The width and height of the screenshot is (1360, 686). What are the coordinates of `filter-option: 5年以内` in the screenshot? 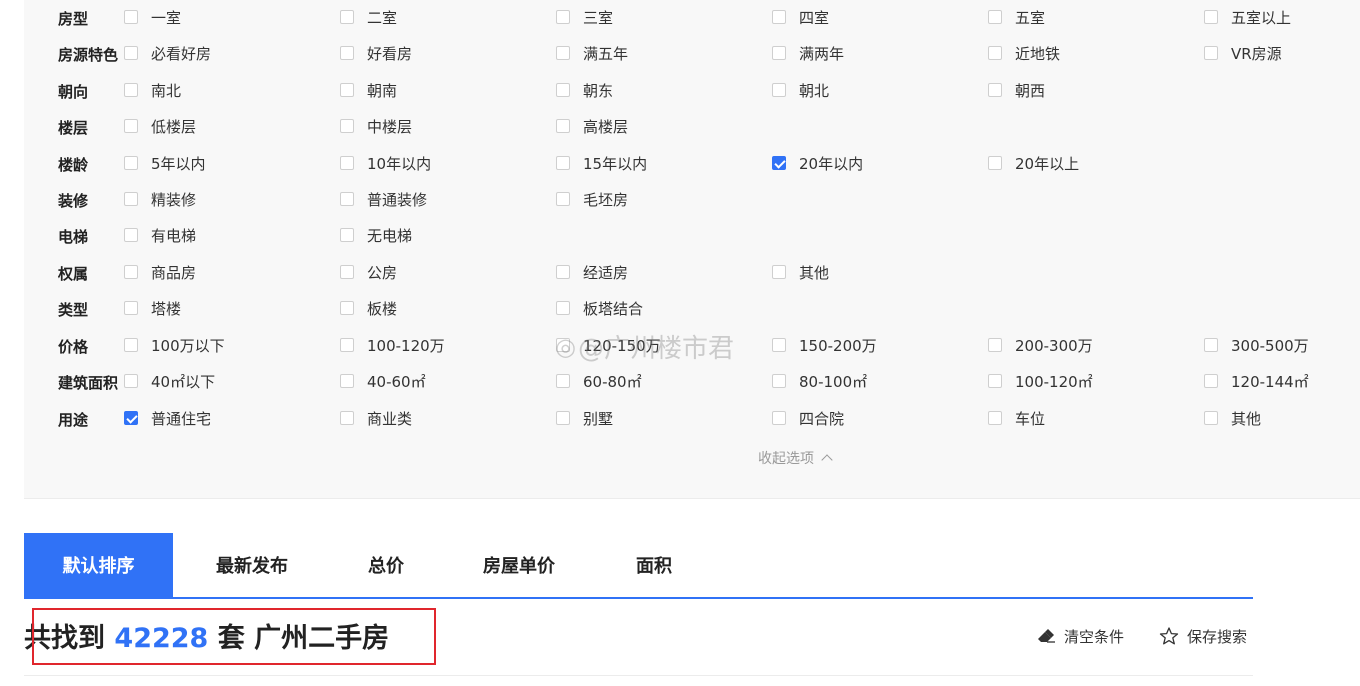 It's located at (165, 163).